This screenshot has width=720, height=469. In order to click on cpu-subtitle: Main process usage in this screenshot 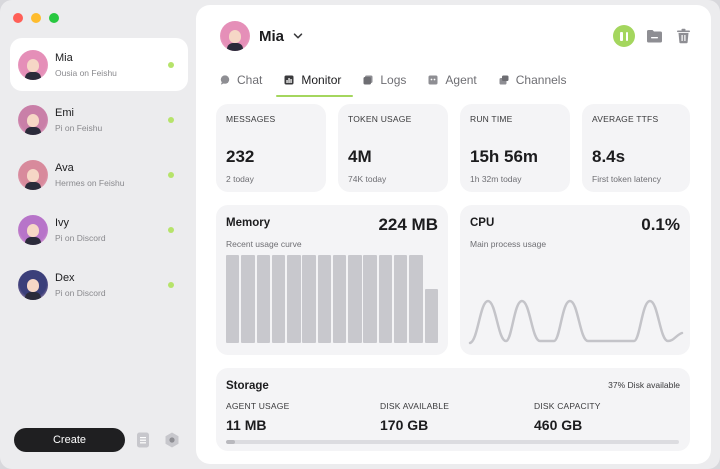, I will do `click(508, 244)`.